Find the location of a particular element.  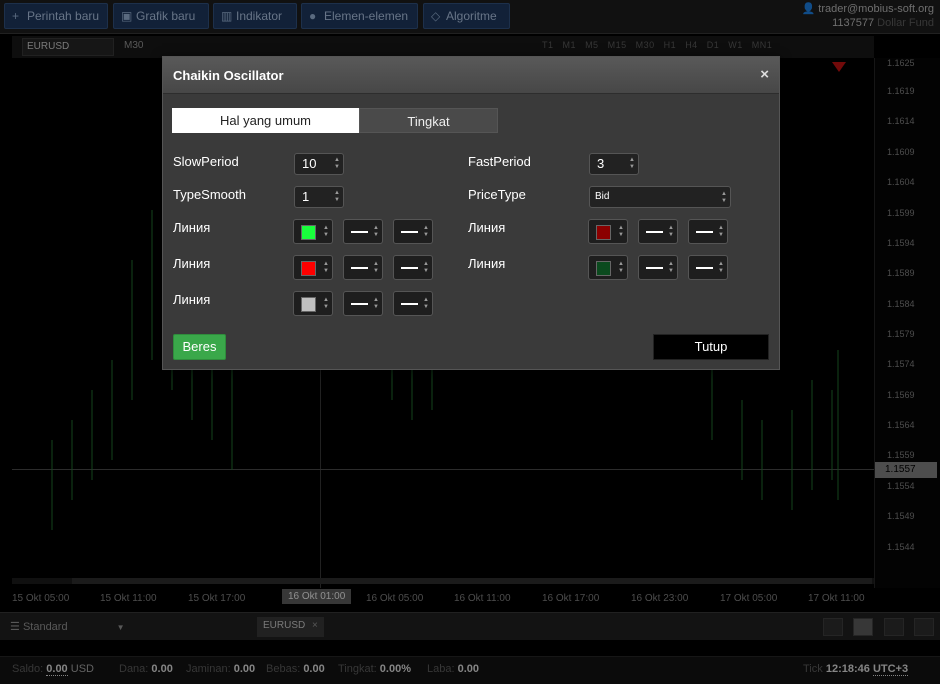

price-type-value: Bid is located at coordinates (602, 196).